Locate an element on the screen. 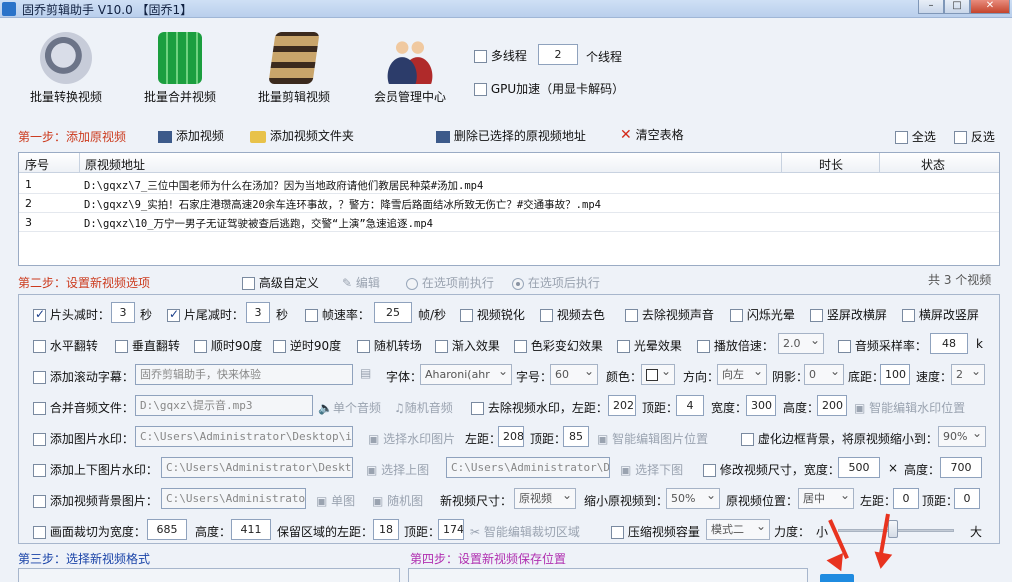  img-wm-path-input: C:\Users\Administrator\Desktop\img-q is located at coordinates (244, 436).